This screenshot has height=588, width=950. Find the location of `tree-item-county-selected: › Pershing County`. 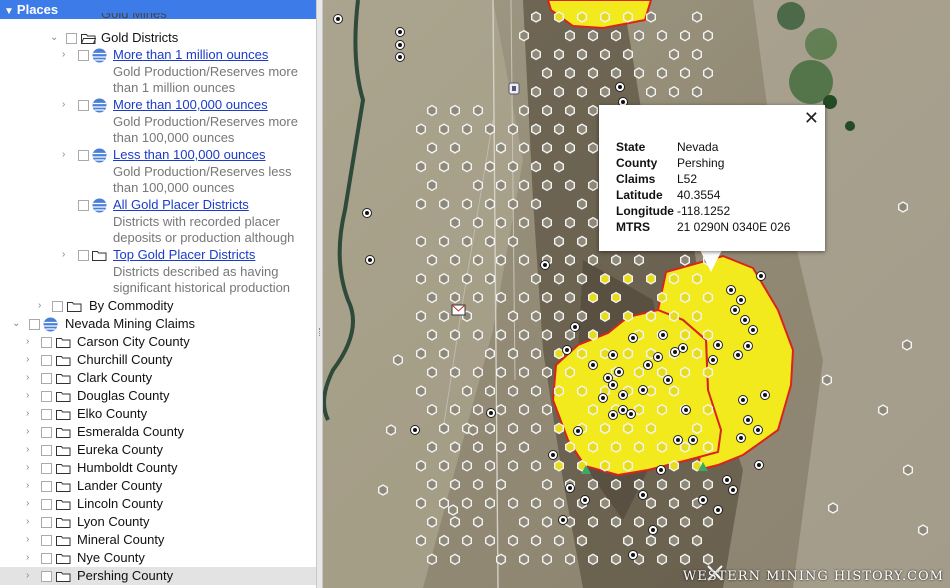

tree-item-county-selected: › Pershing County is located at coordinates (158, 576).